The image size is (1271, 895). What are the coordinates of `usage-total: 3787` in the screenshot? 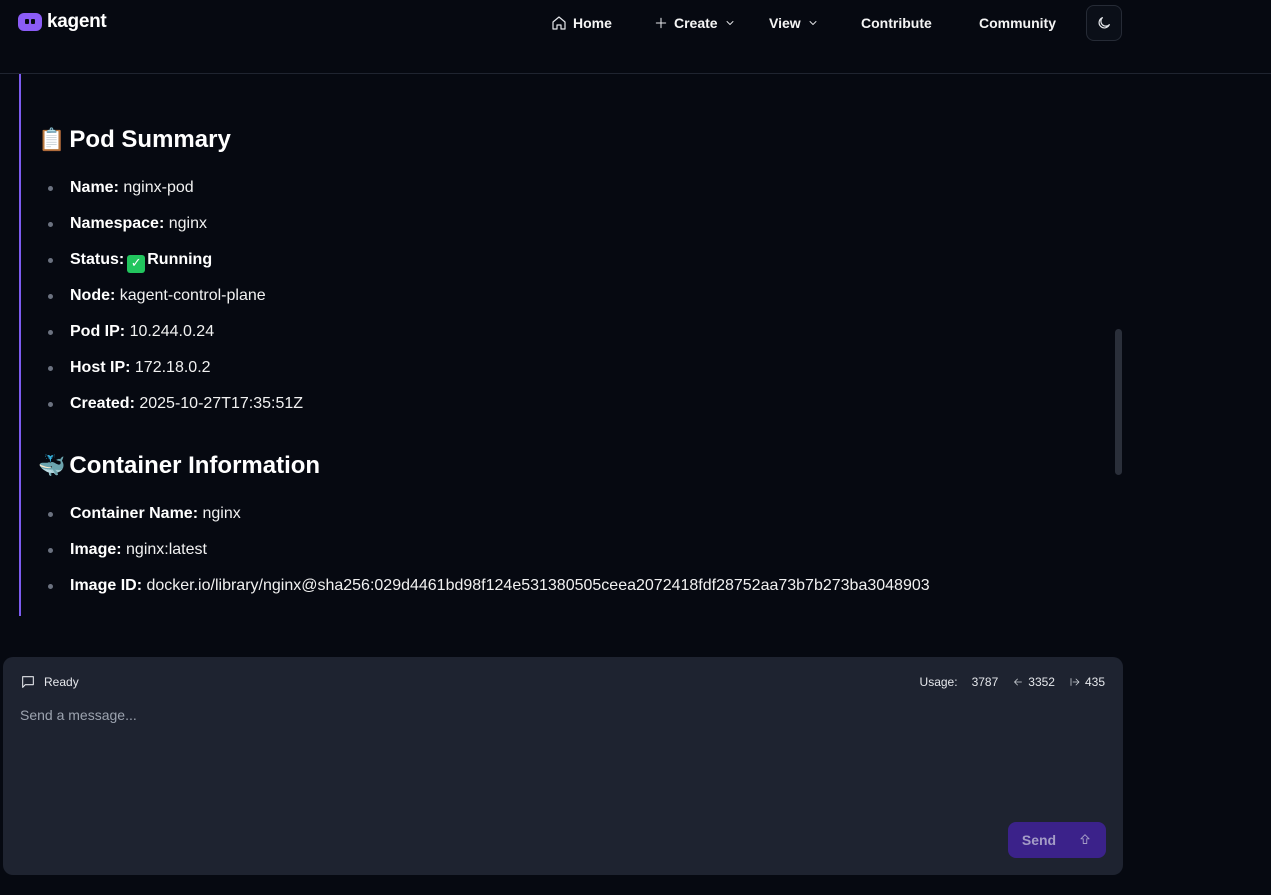 It's located at (985, 682).